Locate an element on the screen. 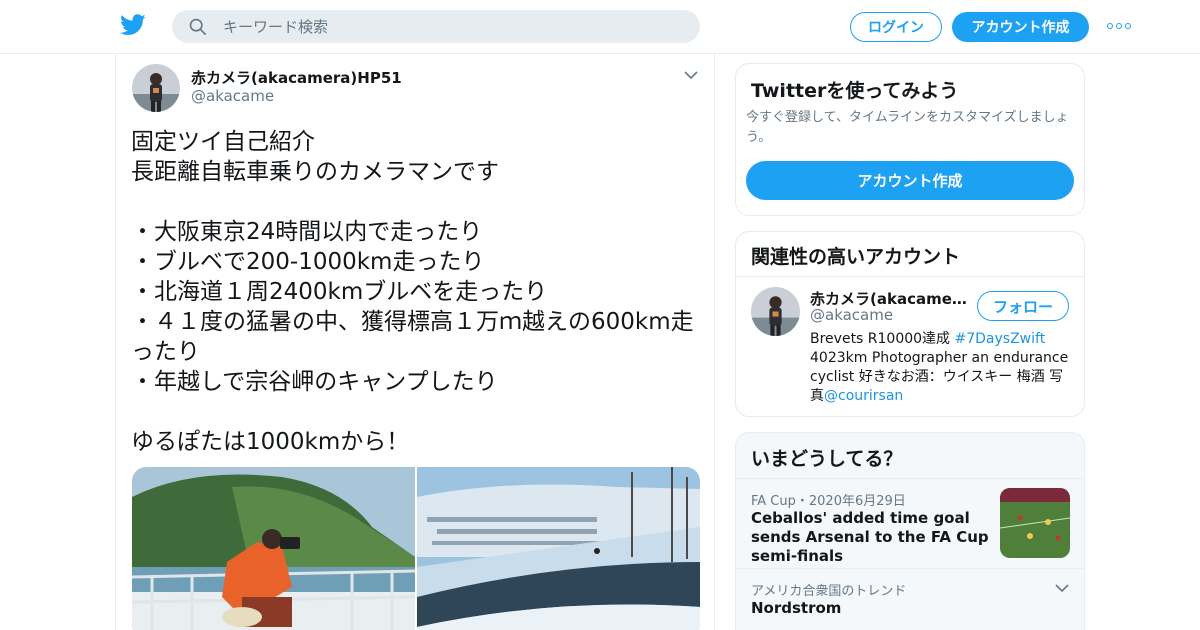 This screenshot has width=1200, height=630. signup-button: アカウント作成 is located at coordinates (1020, 27).